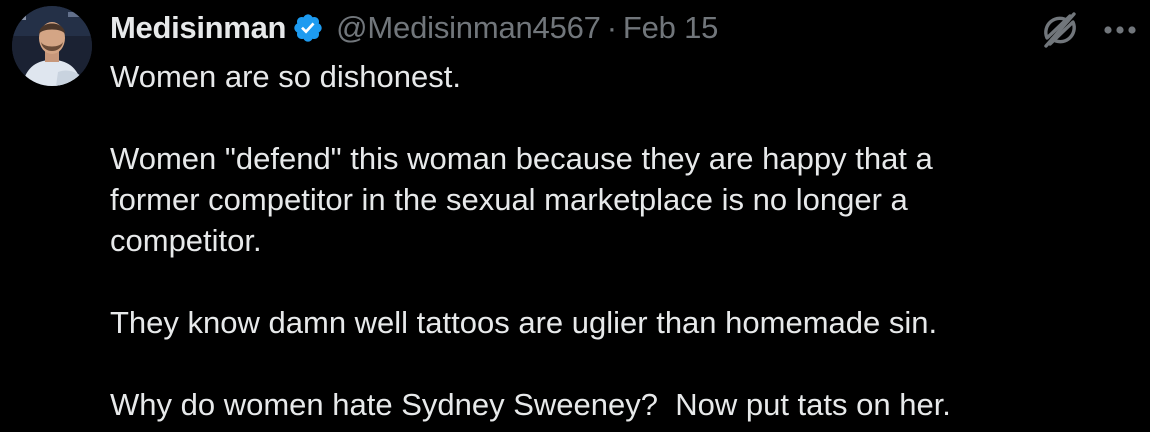 The image size is (1150, 432). I want to click on tweet-header: Medisinman @Medisinman4567 · Feb 15, so click(414, 28).